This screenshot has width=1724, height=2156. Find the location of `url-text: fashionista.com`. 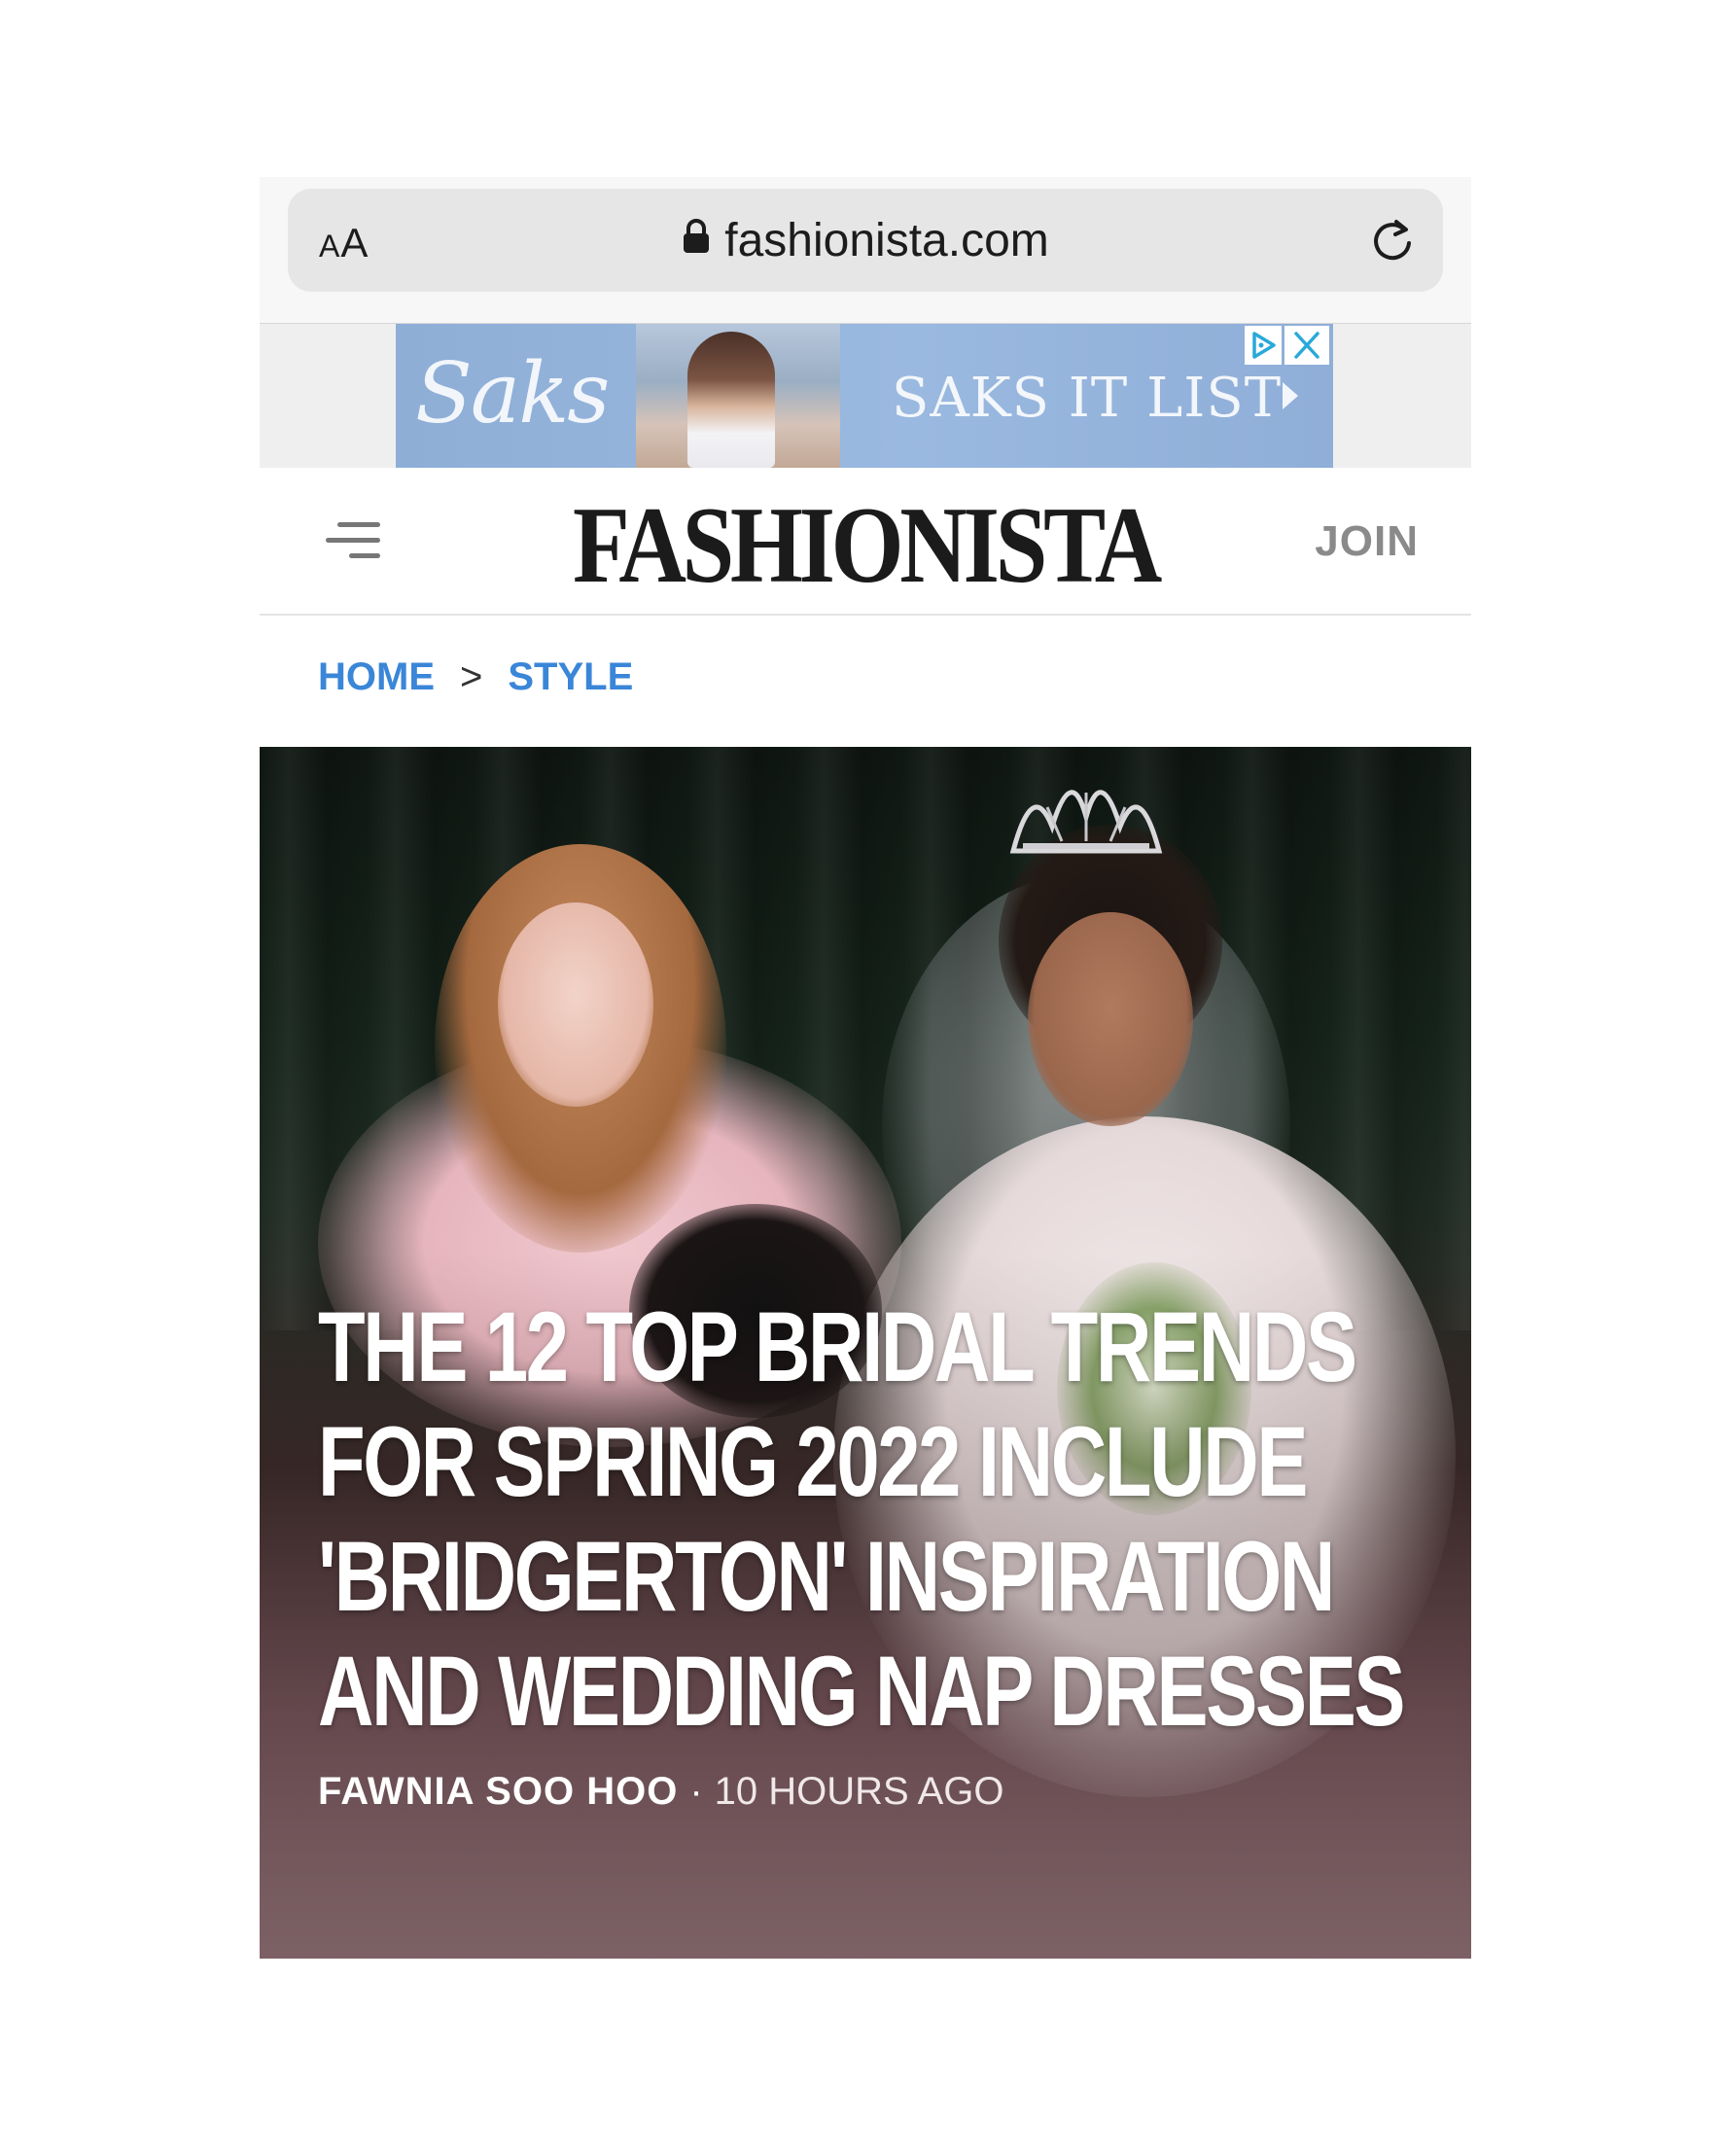

url-text: fashionista.com is located at coordinates (887, 240).